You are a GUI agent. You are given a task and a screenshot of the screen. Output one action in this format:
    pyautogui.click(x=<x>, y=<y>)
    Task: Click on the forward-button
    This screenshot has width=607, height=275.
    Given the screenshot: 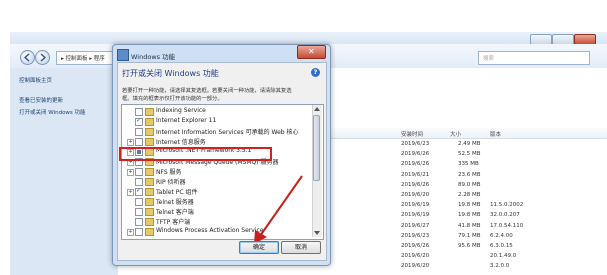 What is the action you would take?
    pyautogui.click(x=42, y=57)
    